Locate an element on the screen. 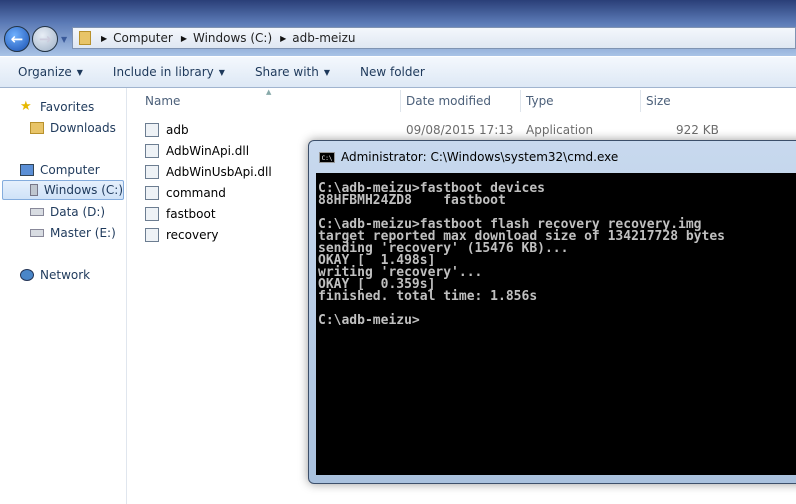 This screenshot has width=796, height=504. share-with-button: Share with ▼ is located at coordinates (292, 72).